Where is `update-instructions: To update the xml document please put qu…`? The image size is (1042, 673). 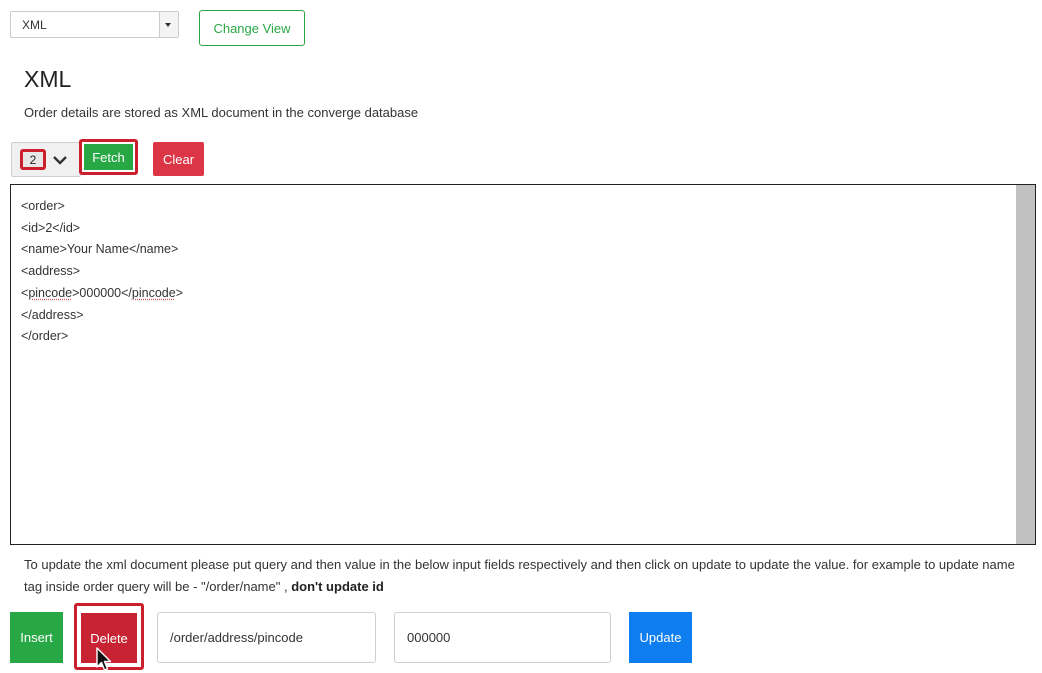
update-instructions: To update the xml document please put qu… is located at coordinates (526, 575).